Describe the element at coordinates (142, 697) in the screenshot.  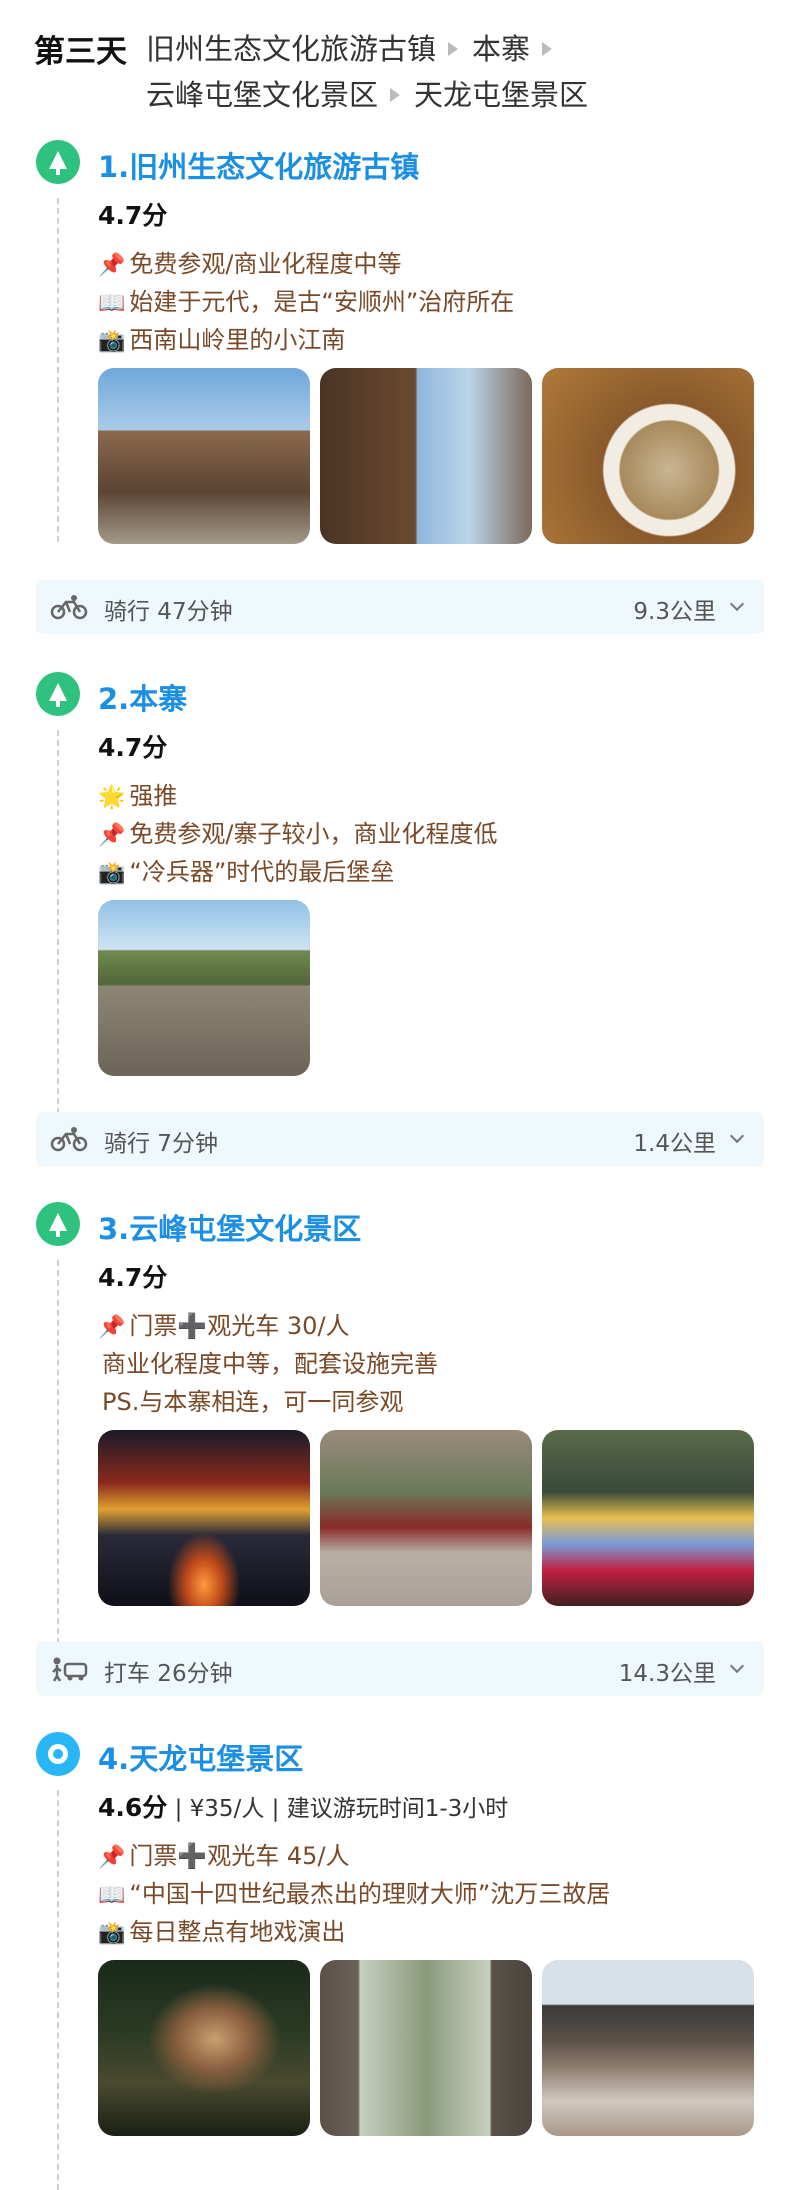
I see `spot-title: 2.本寨` at that location.